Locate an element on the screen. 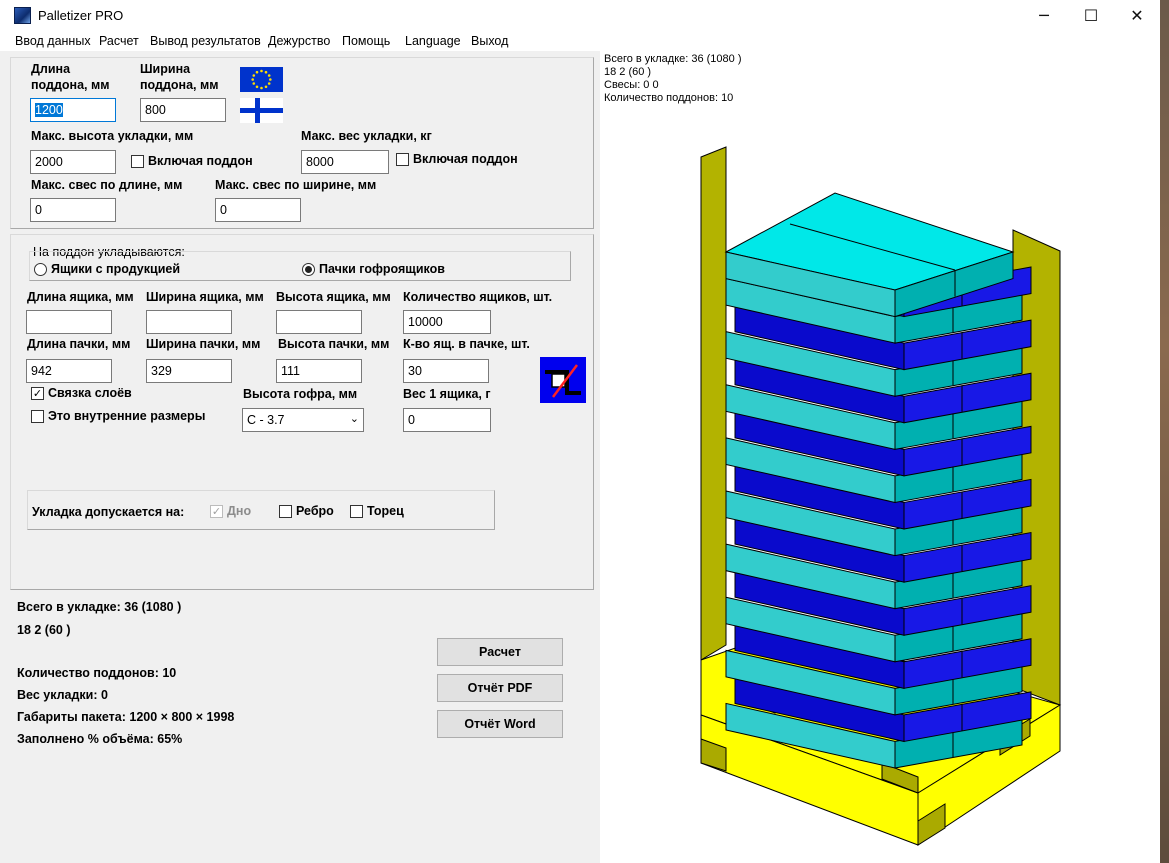 The width and height of the screenshot is (1169, 863). box-width-label: Ширина ящика, мм is located at coordinates (205, 297).